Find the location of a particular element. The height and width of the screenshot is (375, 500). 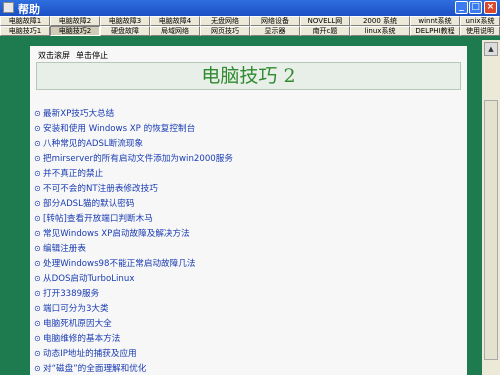

article-link: 动态IP地址的捕获及应用 is located at coordinates (90, 354).